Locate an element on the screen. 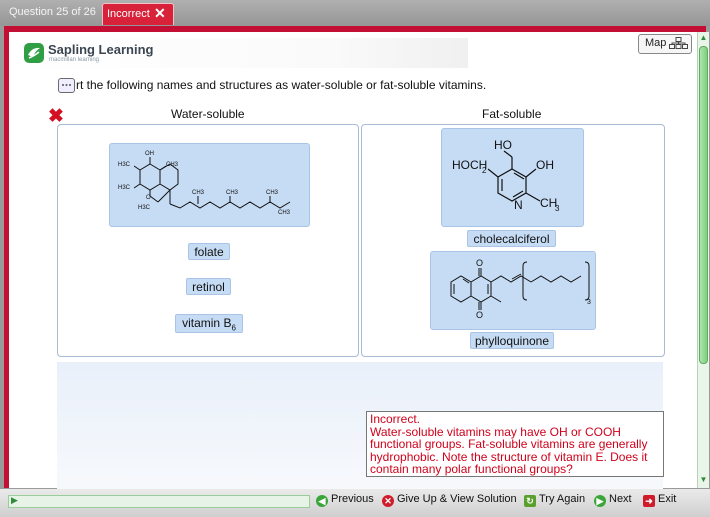  vitamin-b6-text: vitamin B is located at coordinates (207, 323).